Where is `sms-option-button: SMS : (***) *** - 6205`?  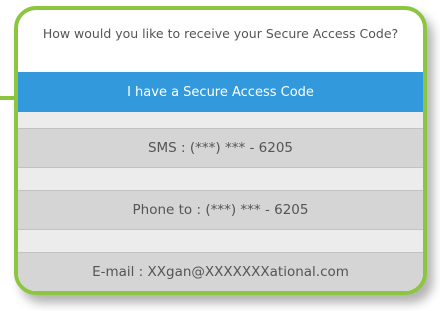
sms-option-button: SMS : (***) *** - 6205 is located at coordinates (220, 148).